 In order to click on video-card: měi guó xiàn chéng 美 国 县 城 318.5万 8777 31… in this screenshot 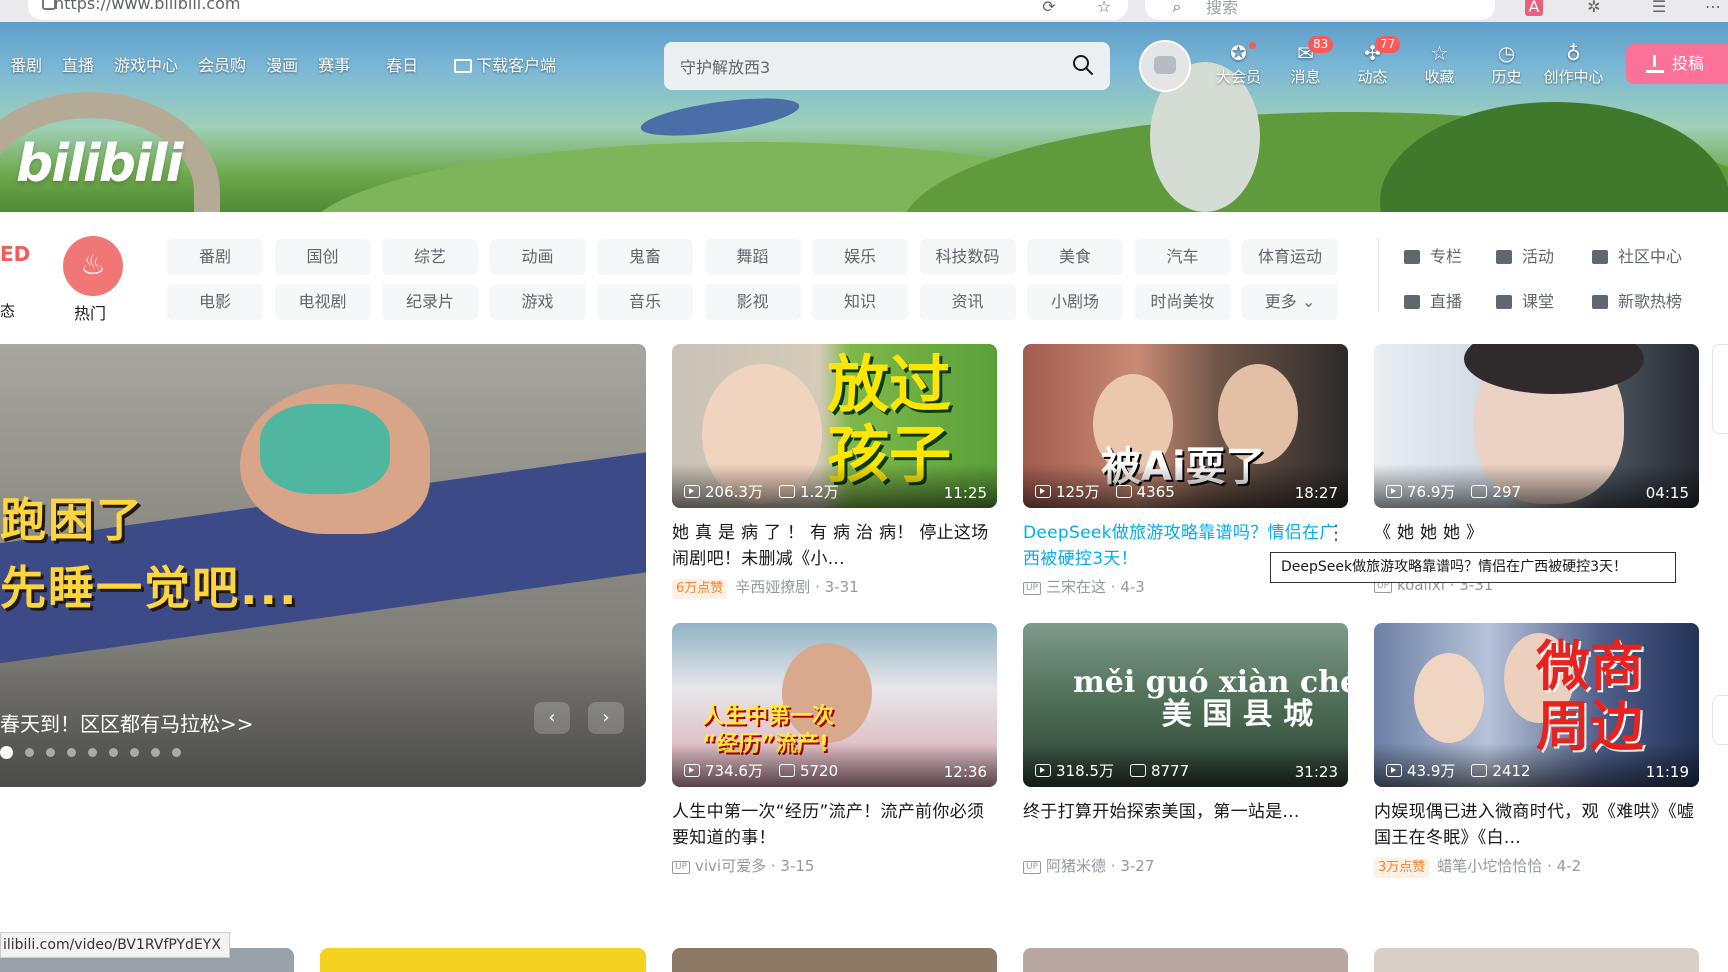, I will do `click(1185, 749)`.